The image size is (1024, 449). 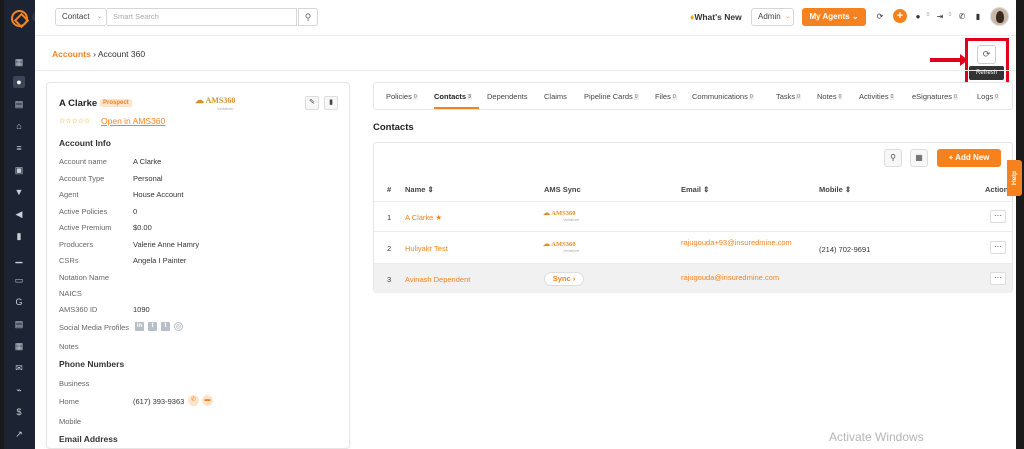 What do you see at coordinates (877, 96) in the screenshot?
I see `tab-activities: Activities 0` at bounding box center [877, 96].